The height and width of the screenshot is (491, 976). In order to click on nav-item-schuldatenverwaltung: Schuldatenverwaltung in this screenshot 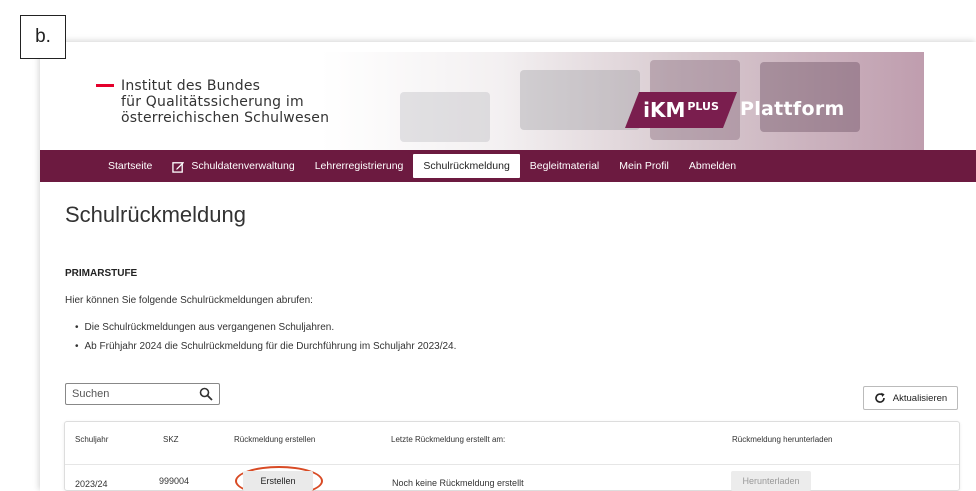, I will do `click(233, 166)`.